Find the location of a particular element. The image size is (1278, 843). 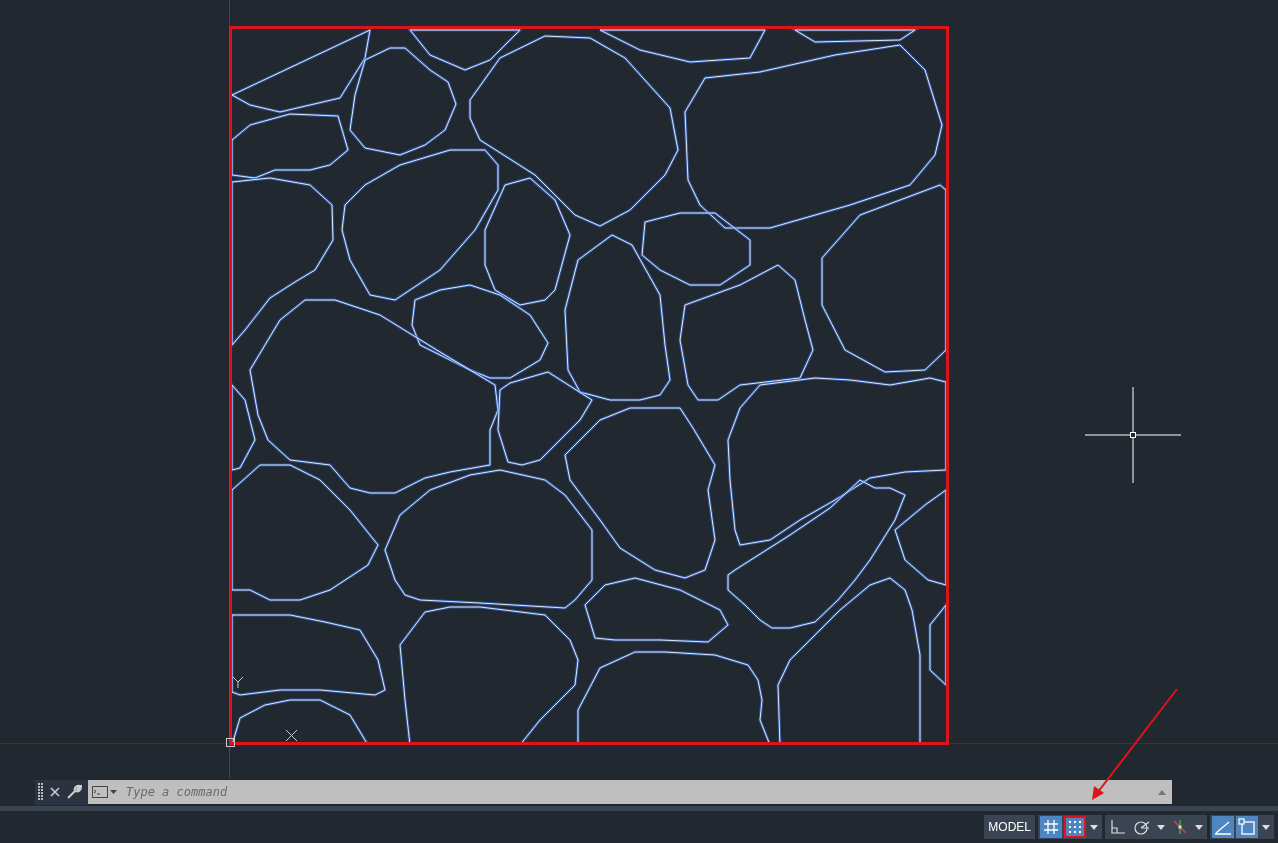

selection-box-icon is located at coordinates (1247, 827).